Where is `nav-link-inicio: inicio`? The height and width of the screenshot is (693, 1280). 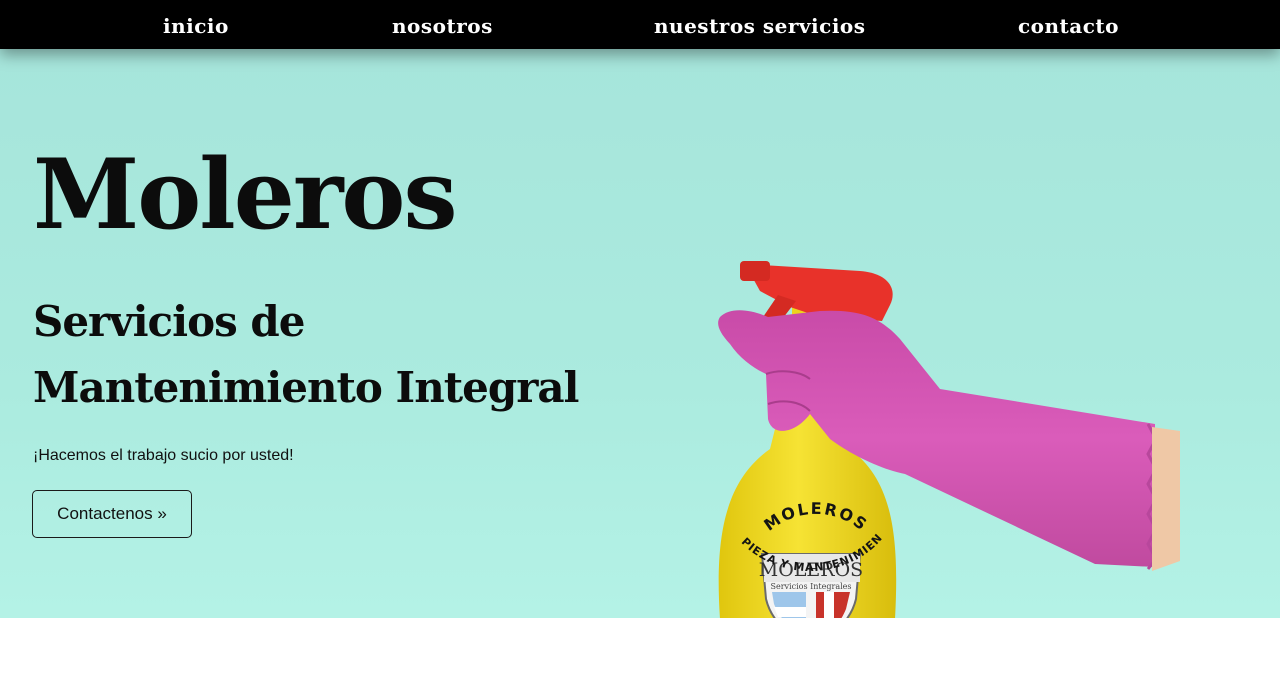
nav-link-inicio: inicio is located at coordinates (196, 24).